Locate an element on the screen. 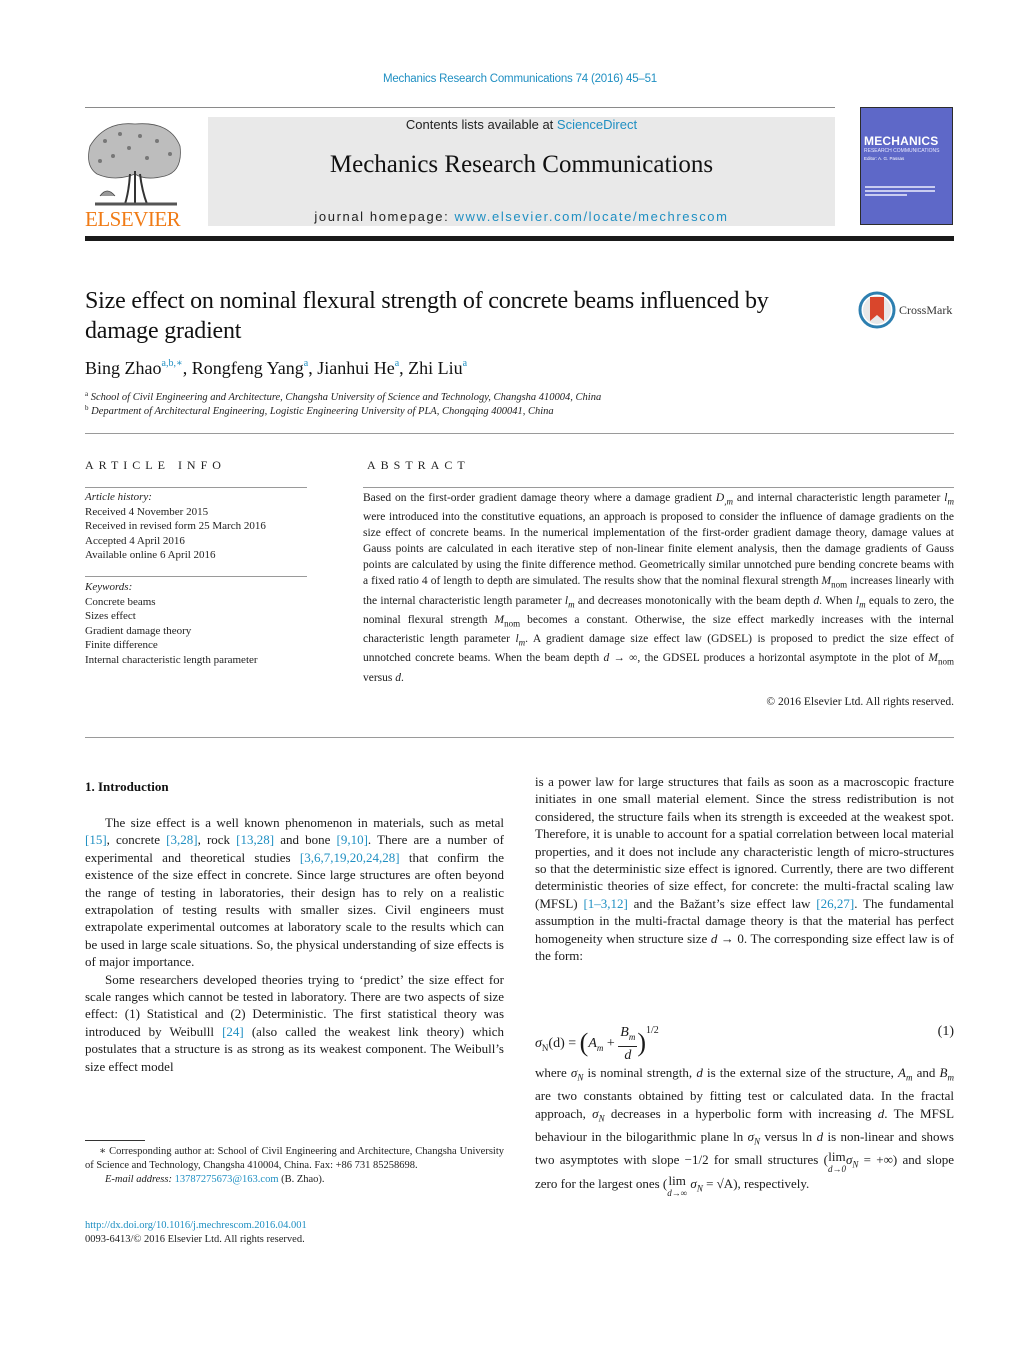 The width and height of the screenshot is (1020, 1351). citation-link: [3,6,7,19,20,24,28] is located at coordinates (350, 857).